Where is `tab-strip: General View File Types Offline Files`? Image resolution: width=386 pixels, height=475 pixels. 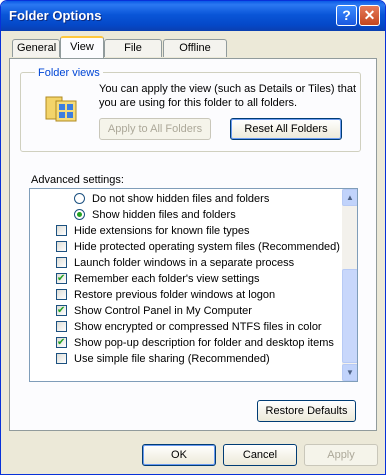 tab-strip: General View File Types Offline Files is located at coordinates (193, 53).